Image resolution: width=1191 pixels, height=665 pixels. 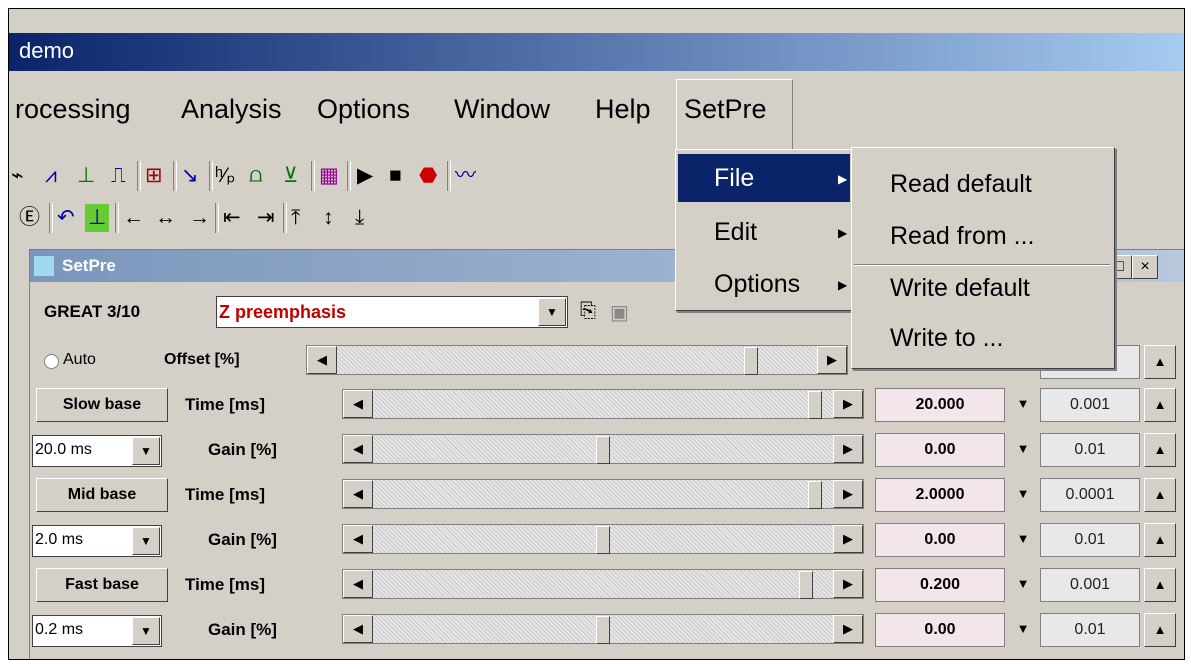 I want to click on arrow-left-icon: ←, so click(x=133, y=218).